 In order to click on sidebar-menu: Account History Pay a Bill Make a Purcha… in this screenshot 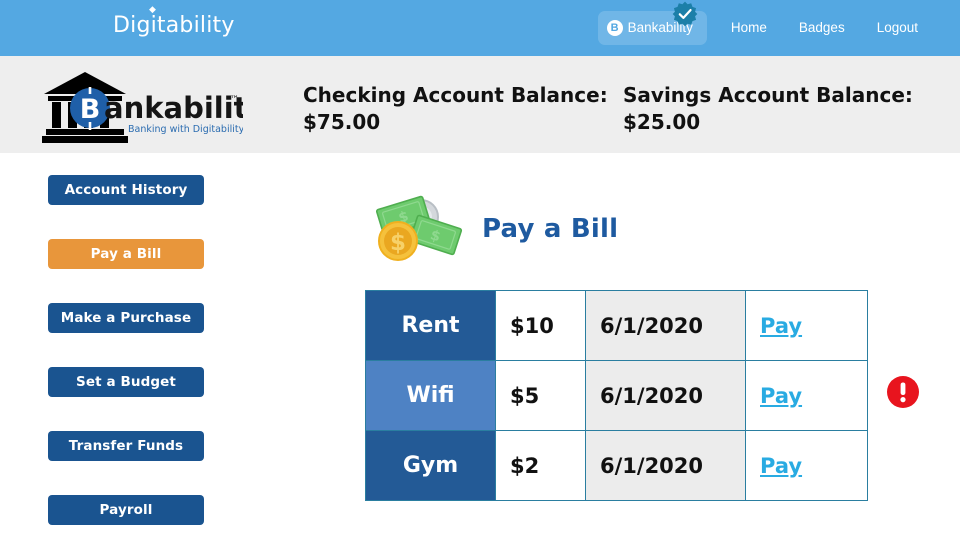, I will do `click(126, 357)`.